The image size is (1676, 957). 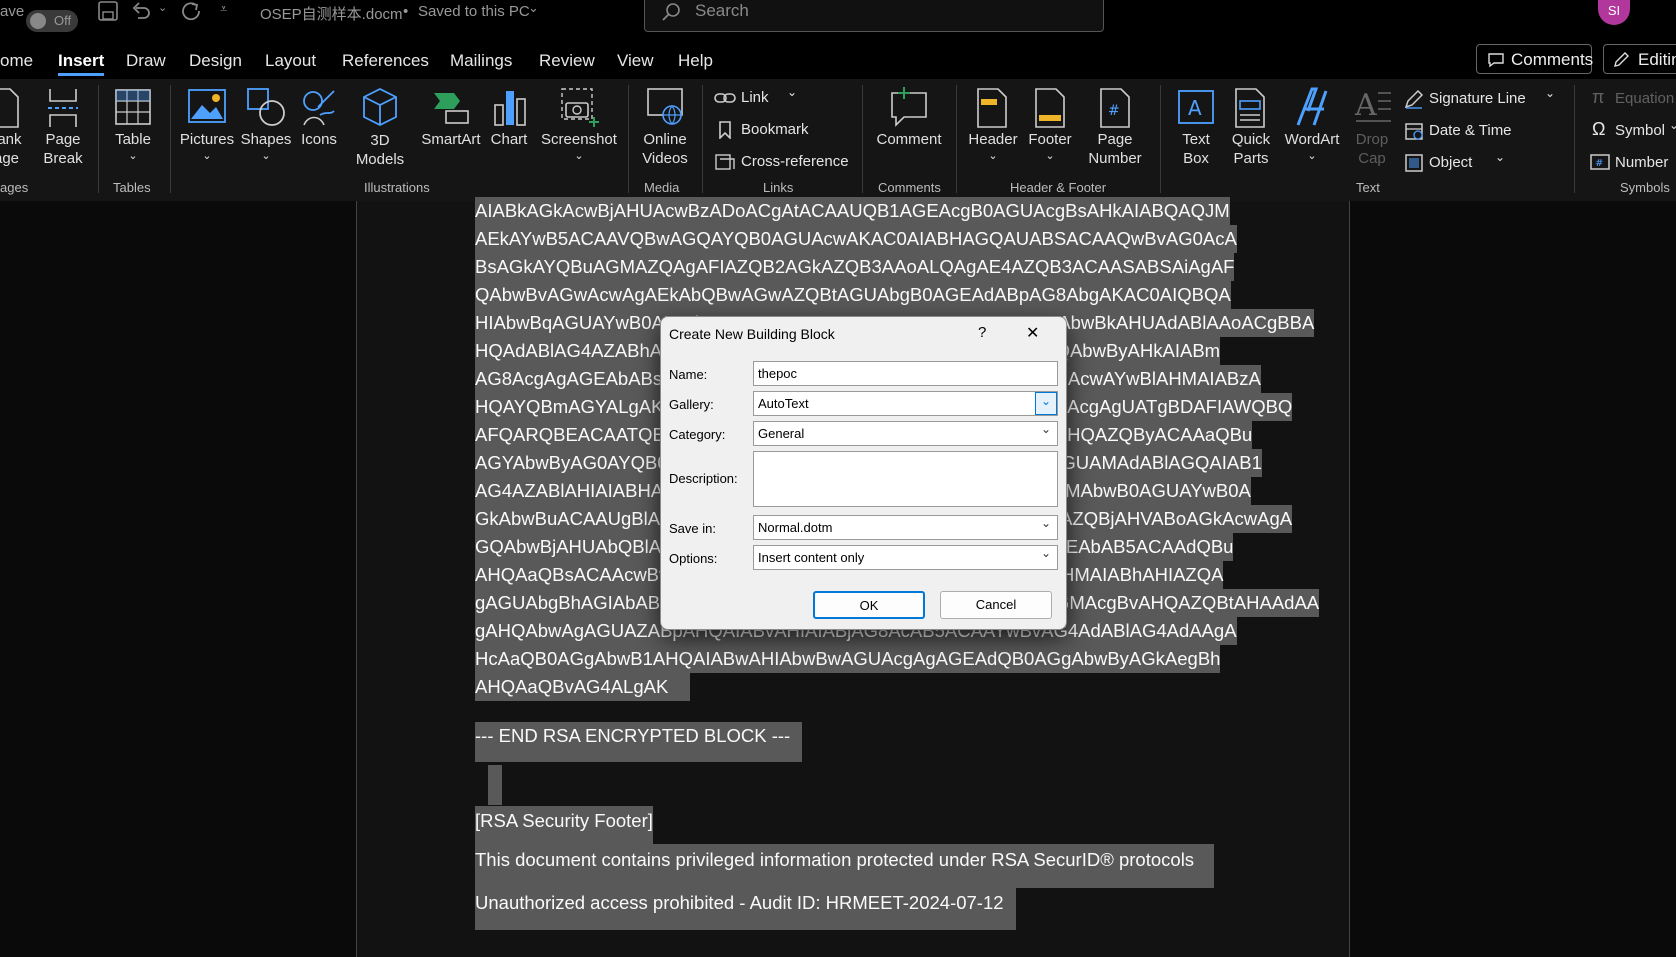 What do you see at coordinates (1032, 333) in the screenshot?
I see `close-icon: ✕` at bounding box center [1032, 333].